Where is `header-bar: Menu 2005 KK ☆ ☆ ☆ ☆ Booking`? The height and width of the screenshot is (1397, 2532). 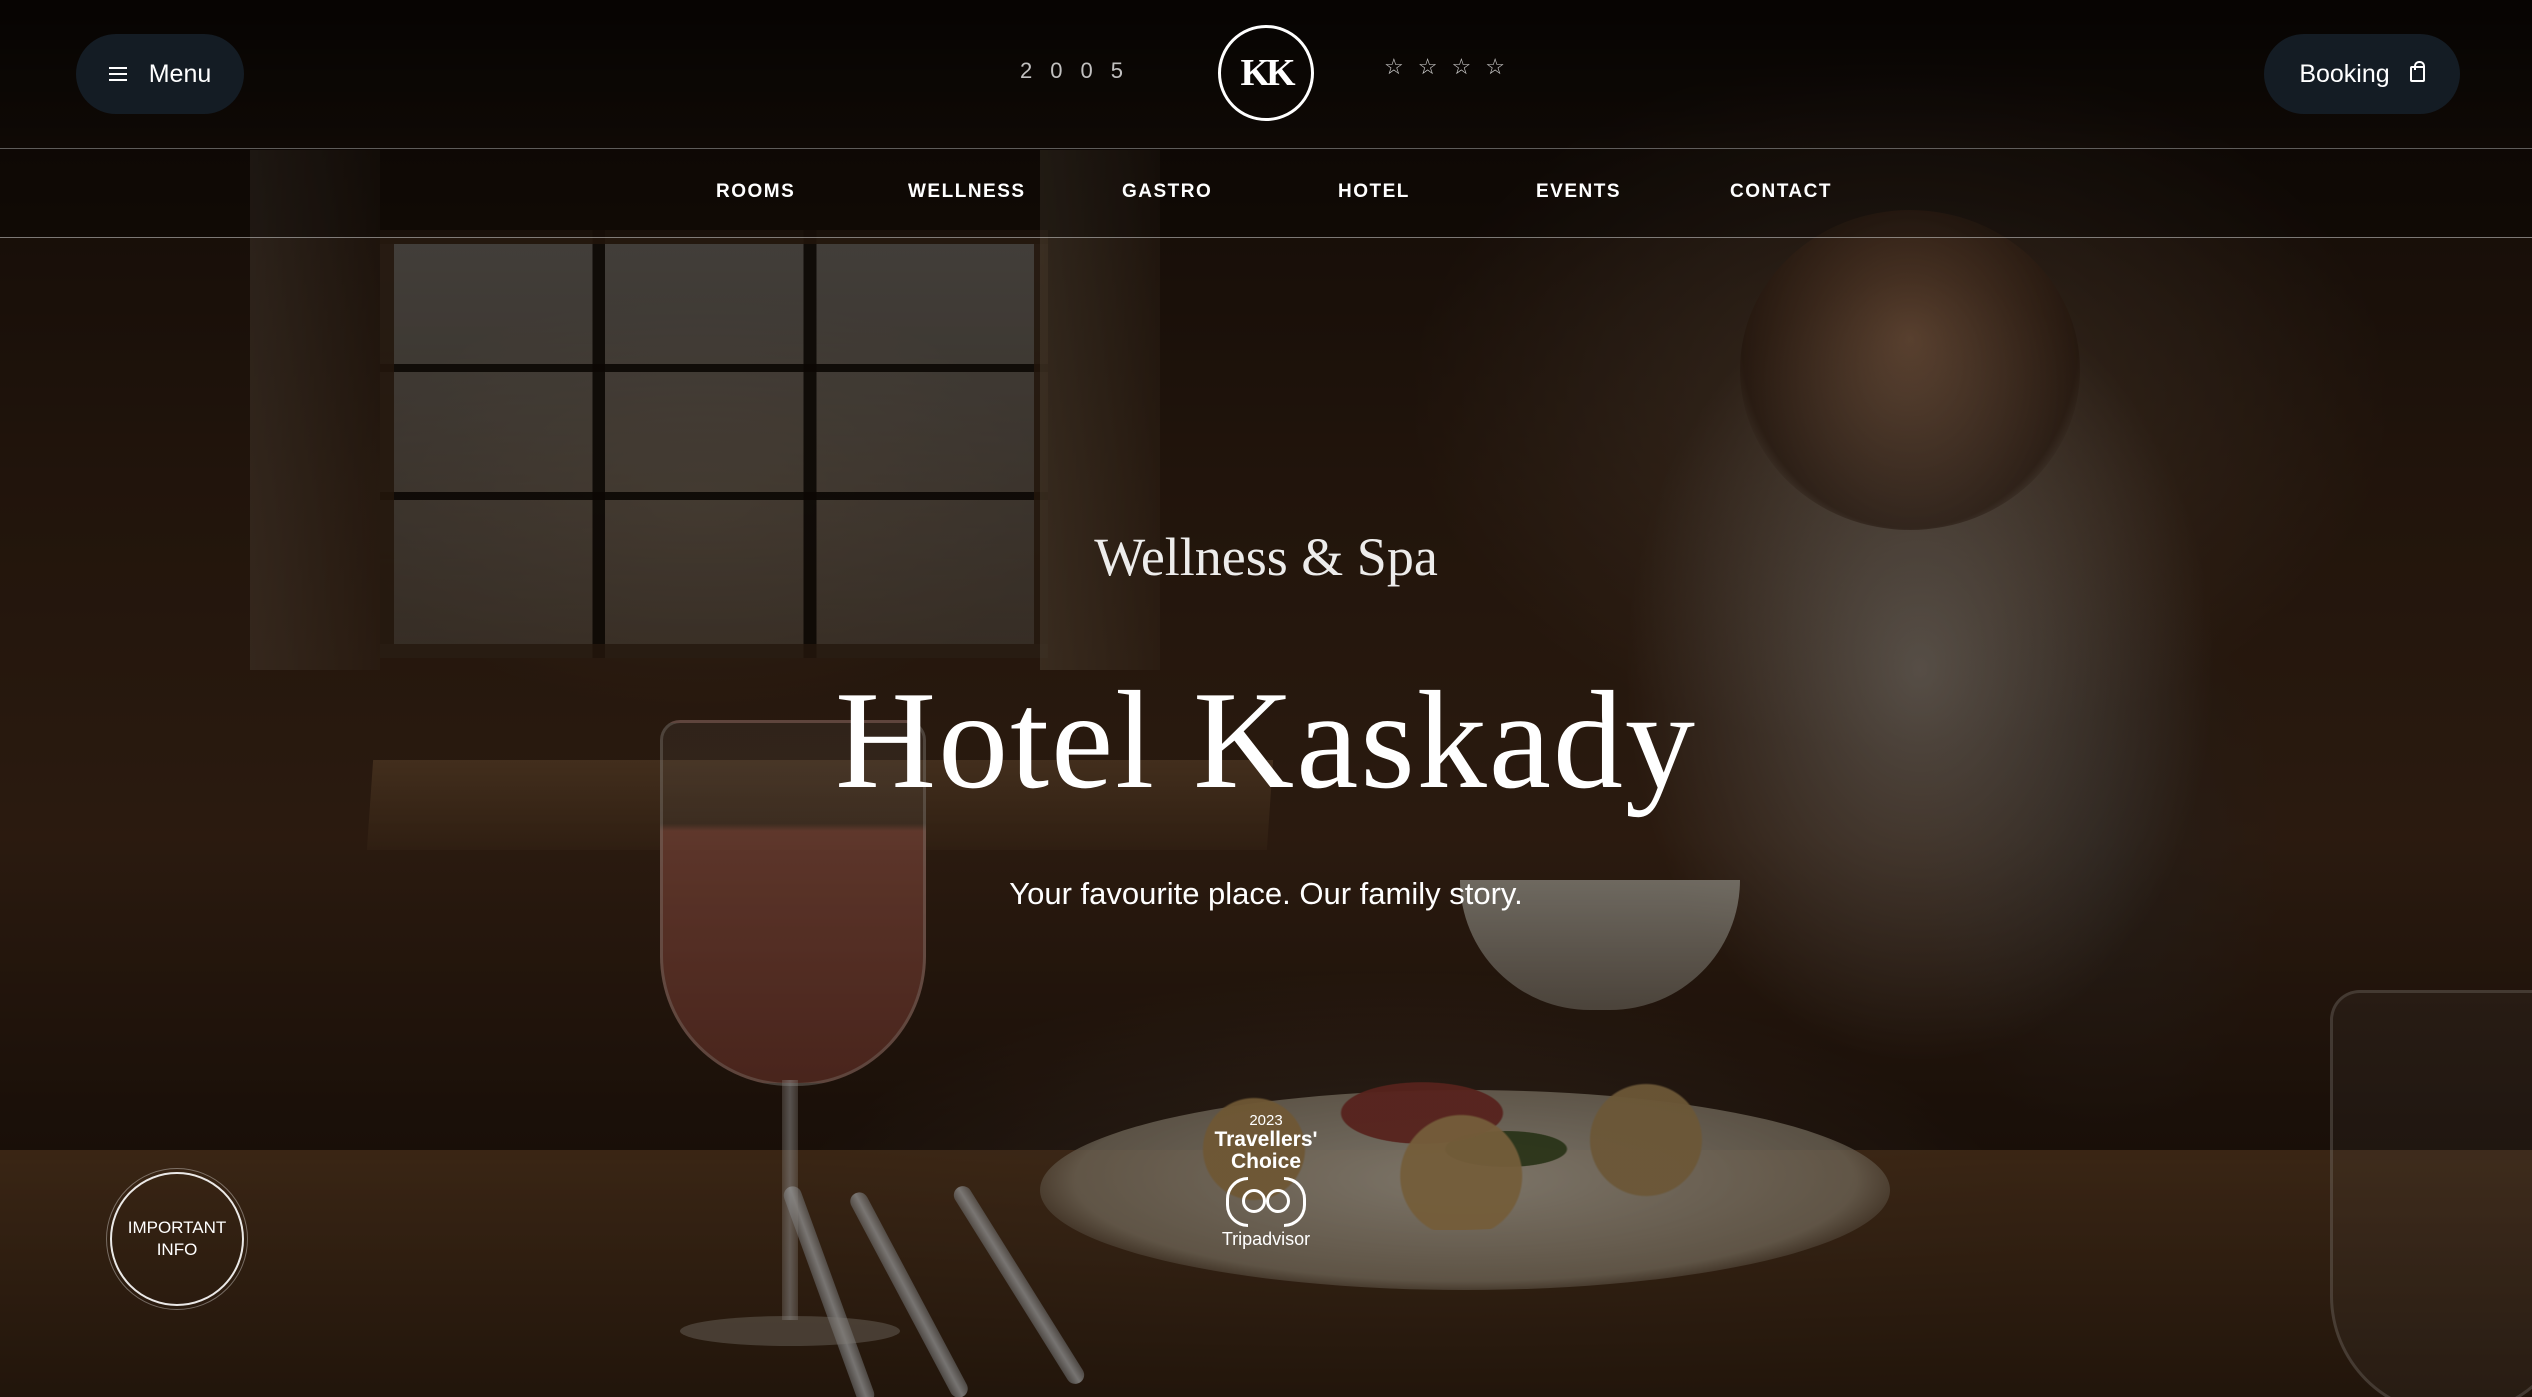
header-bar: Menu 2005 KK ☆ ☆ ☆ ☆ Booking is located at coordinates (1266, 74).